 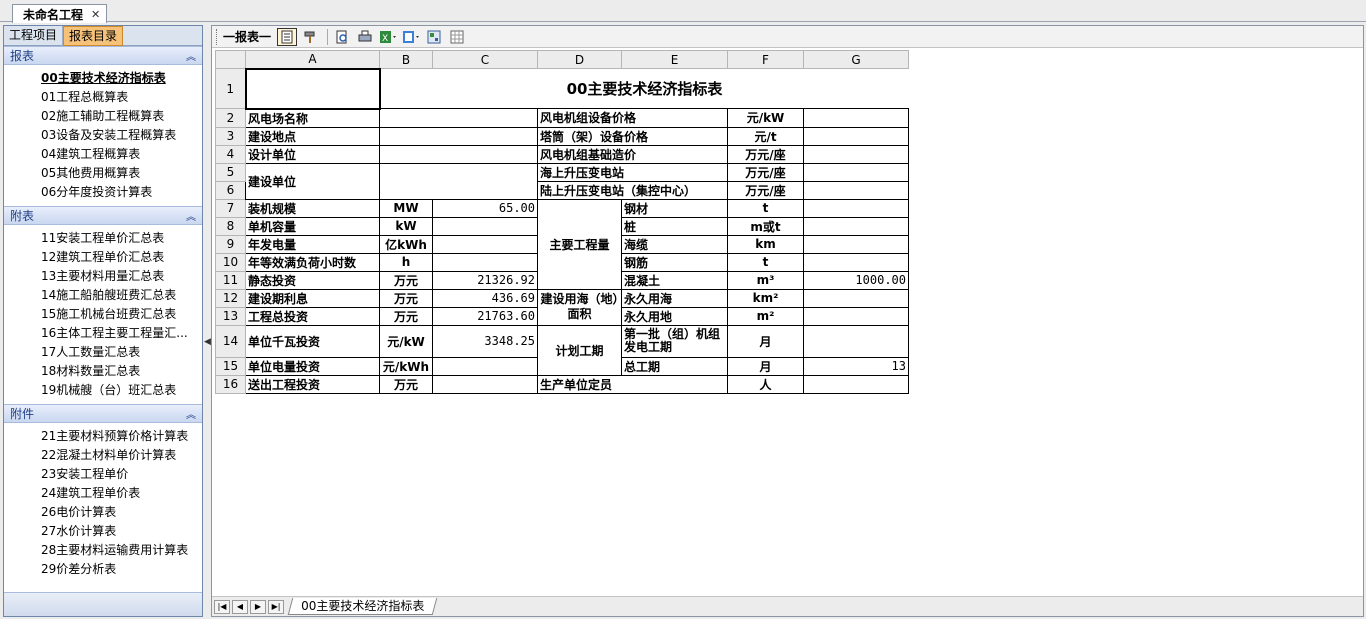 I want to click on list-item: 18材料数量汇总表, so click(x=103, y=371).